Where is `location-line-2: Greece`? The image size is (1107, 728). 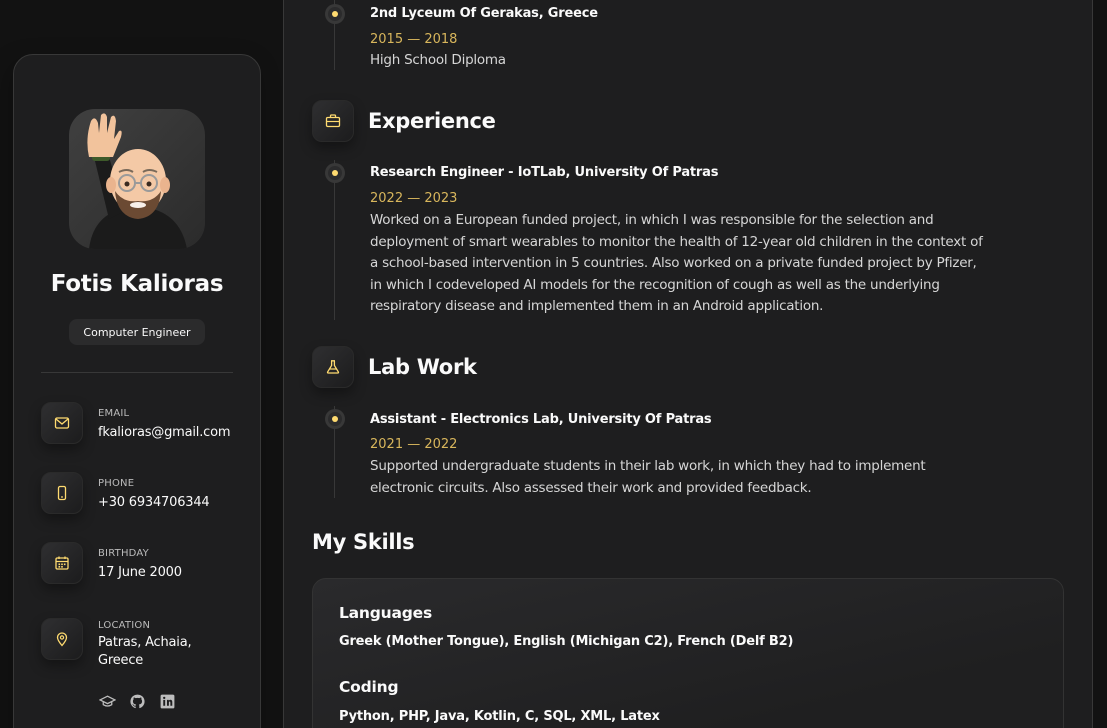
location-line-2: Greece is located at coordinates (121, 660).